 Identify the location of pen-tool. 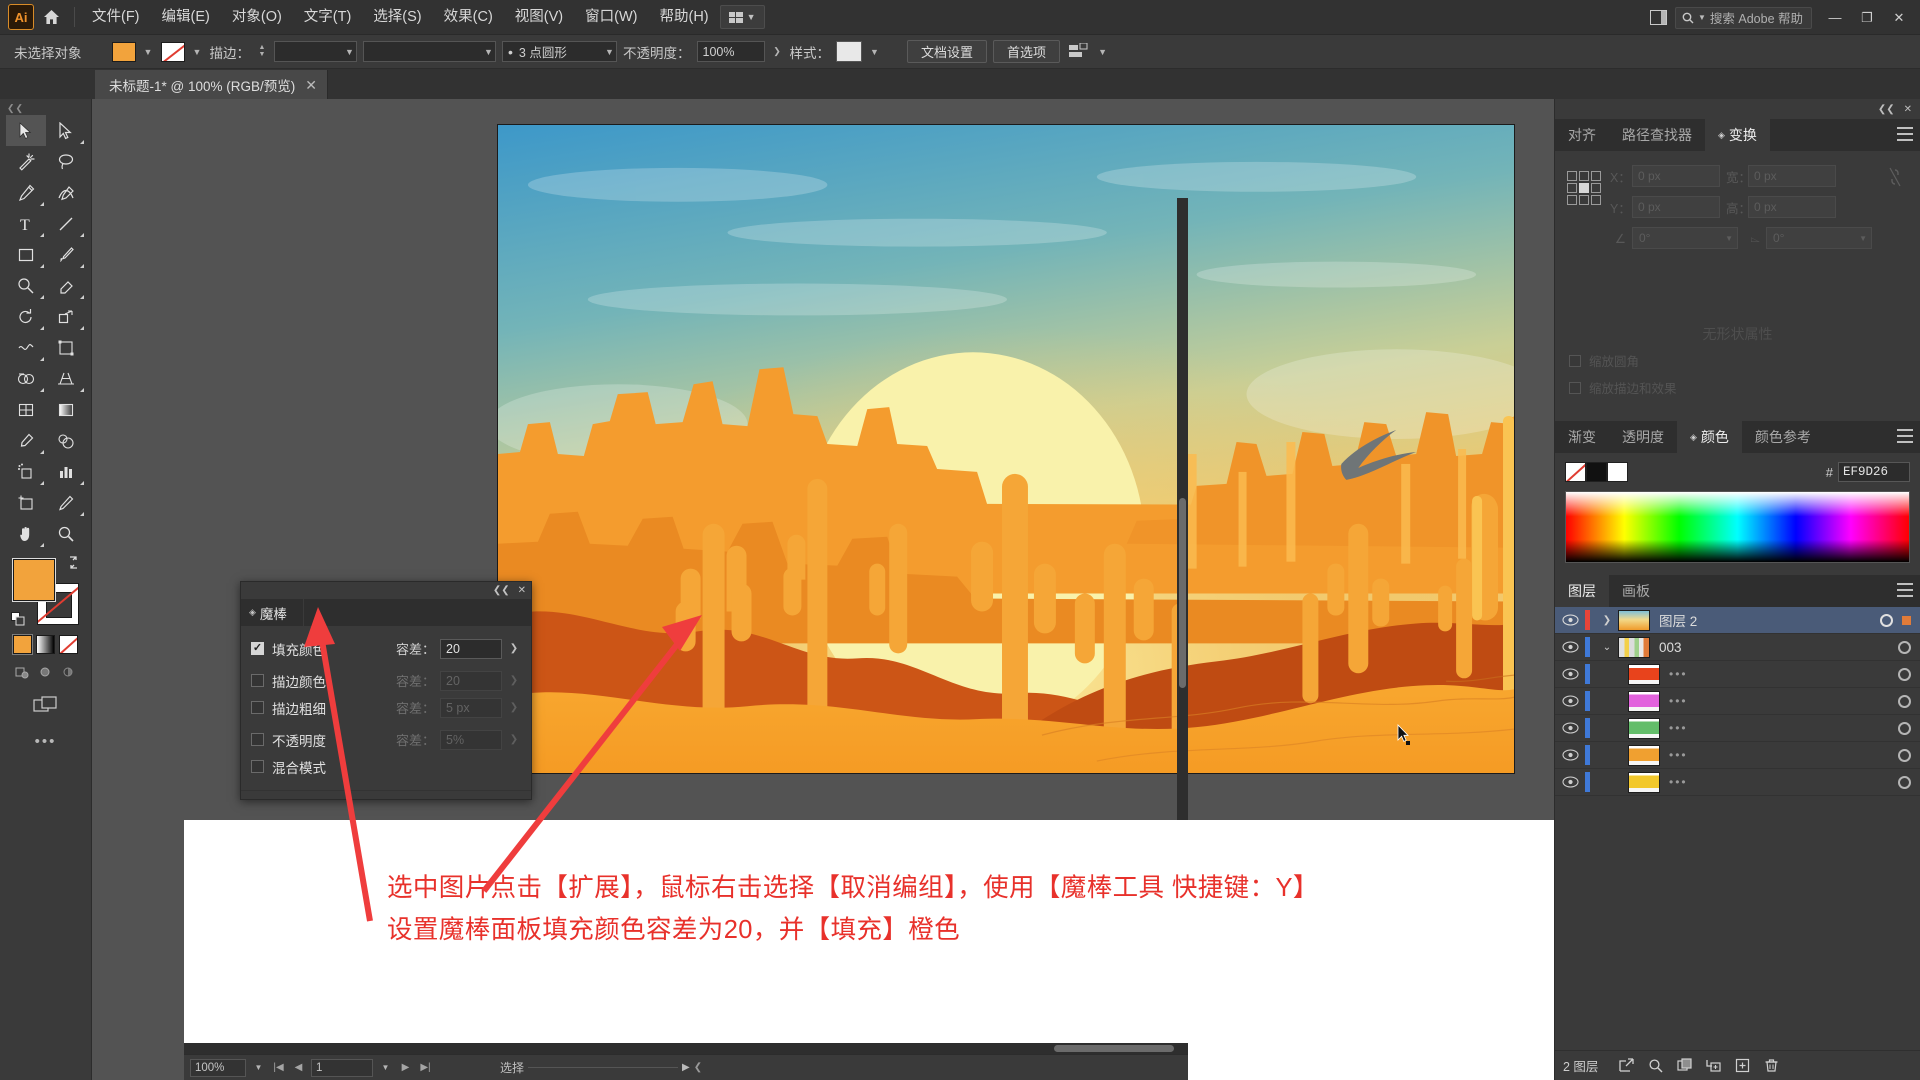
(26, 192).